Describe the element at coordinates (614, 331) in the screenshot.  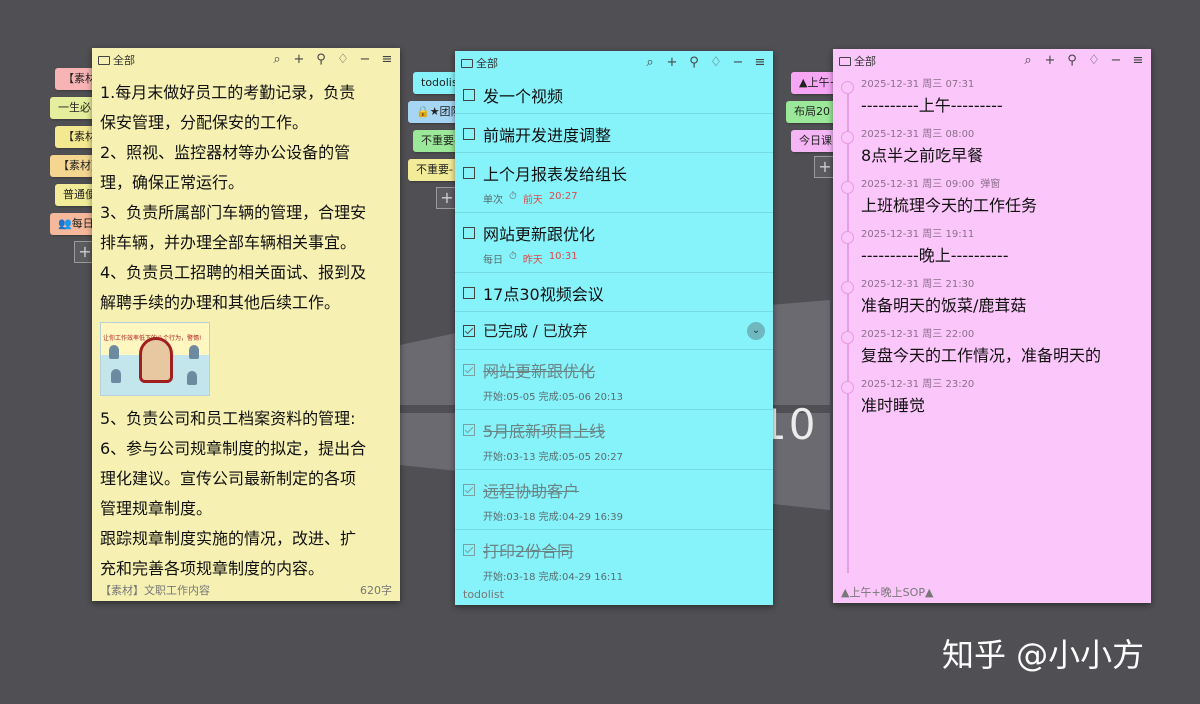
I see `completed-section-header: 已完成 / 已放弃 ⌄` at that location.